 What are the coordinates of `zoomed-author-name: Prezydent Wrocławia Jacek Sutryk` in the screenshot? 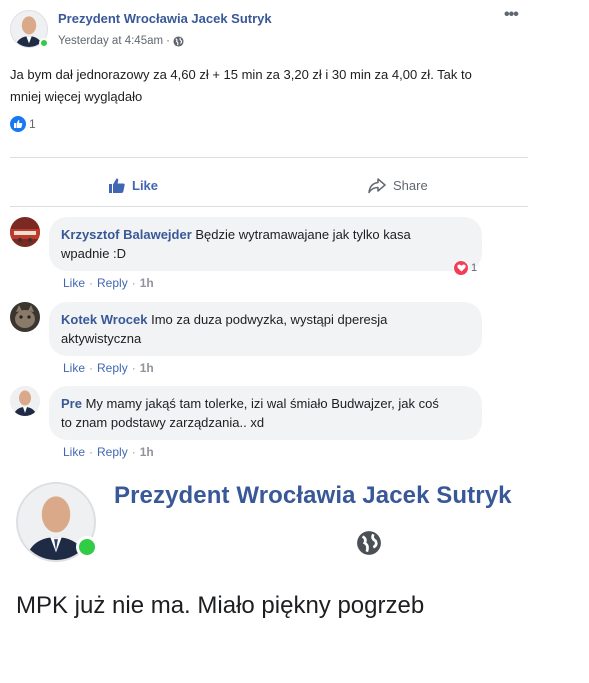 It's located at (313, 495).